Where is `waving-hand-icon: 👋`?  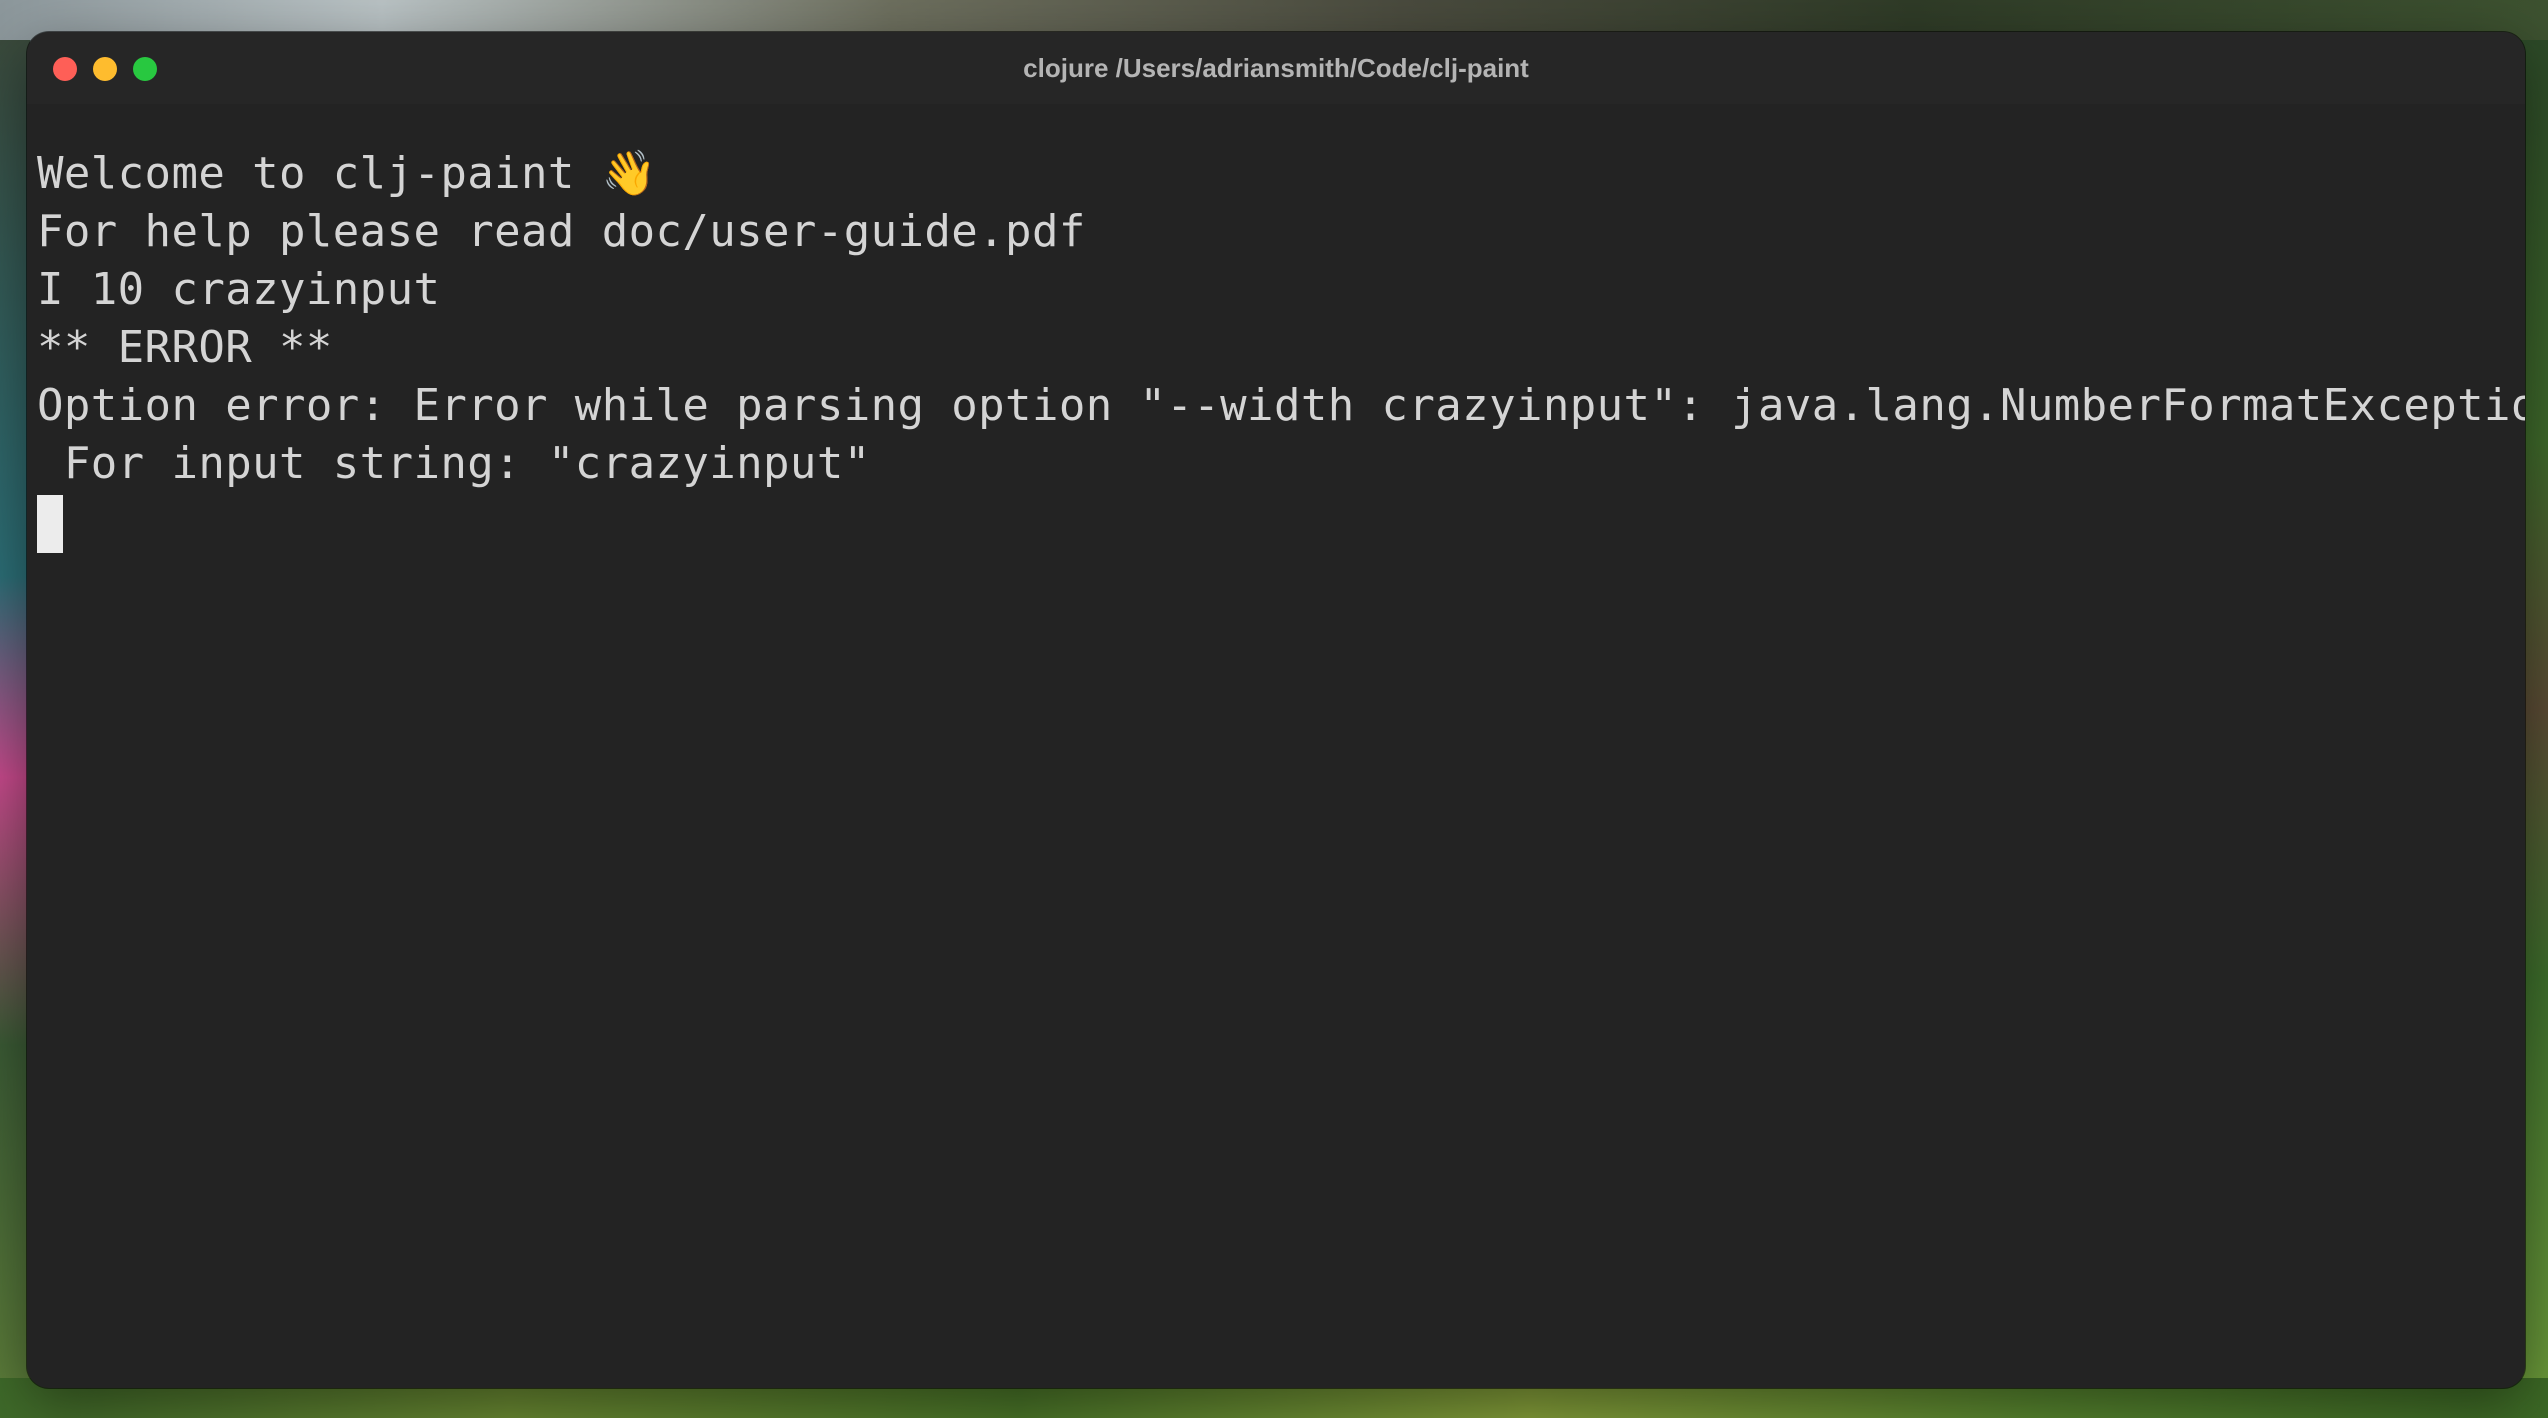 waving-hand-icon: 👋 is located at coordinates (629, 173).